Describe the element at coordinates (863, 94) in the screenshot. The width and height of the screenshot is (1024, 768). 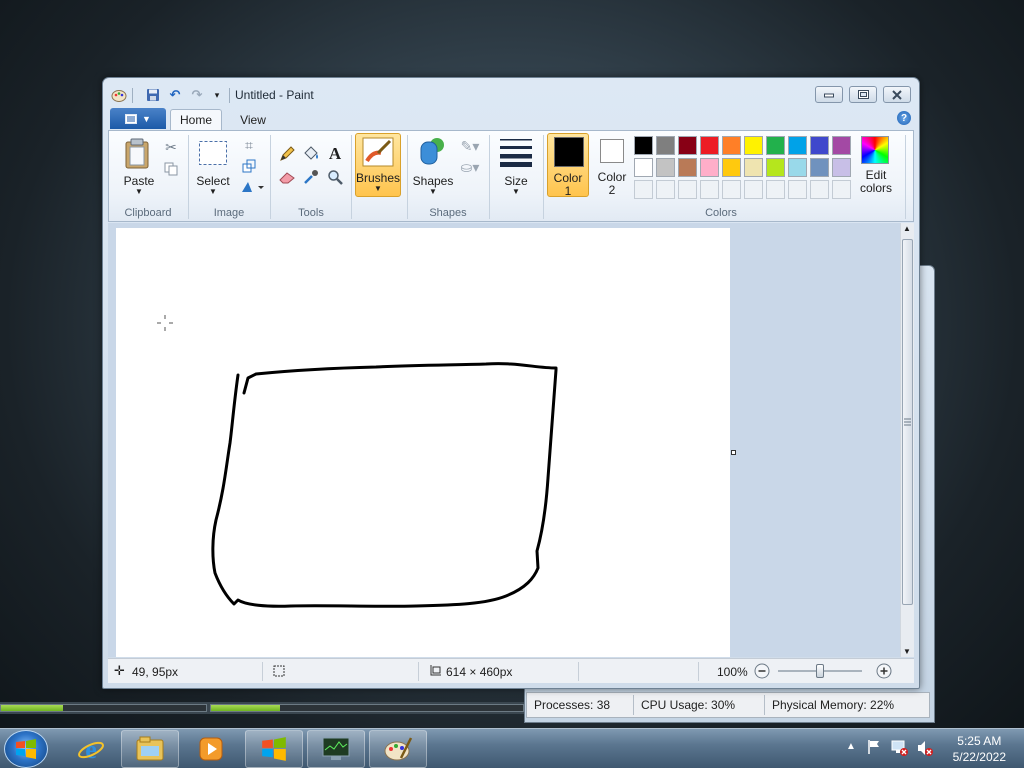
I see `maximize-button` at that location.